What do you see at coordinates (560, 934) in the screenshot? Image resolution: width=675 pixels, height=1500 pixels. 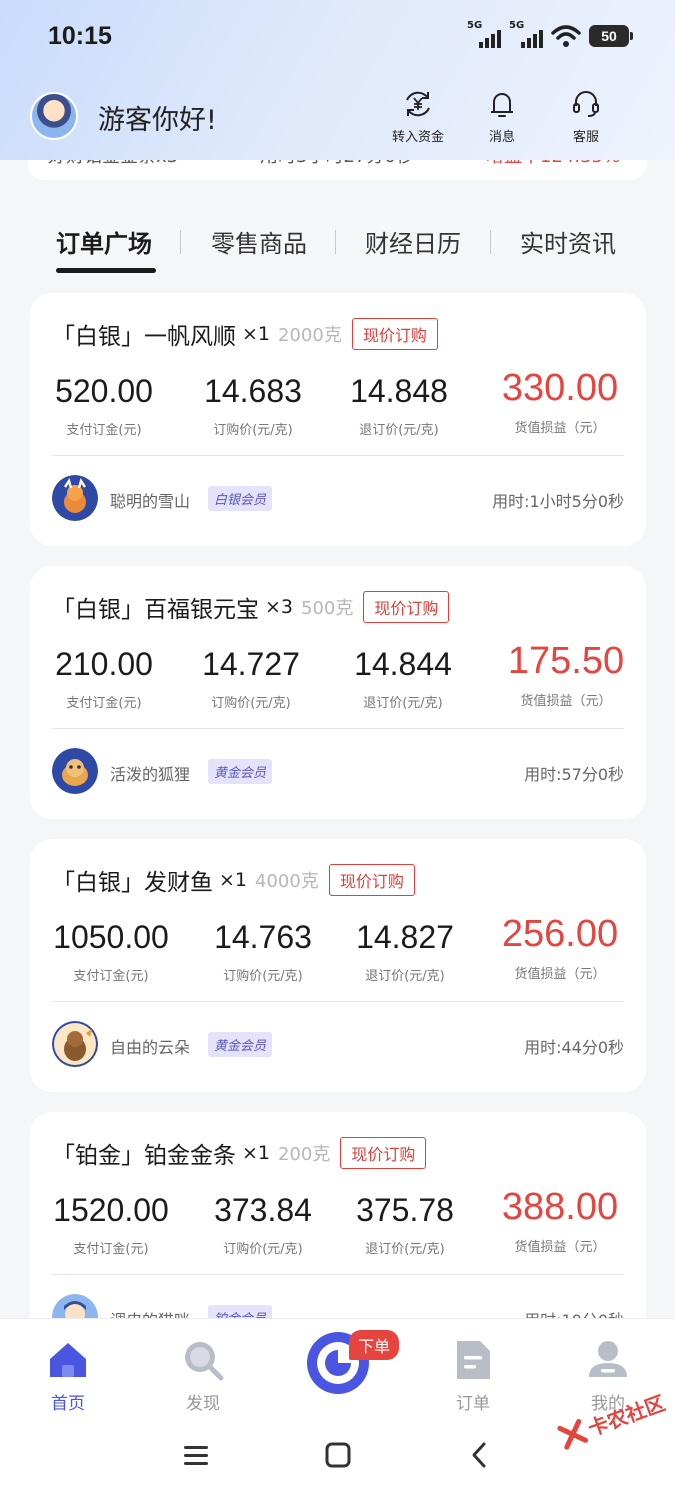 I see `profit-value: 256.00` at bounding box center [560, 934].